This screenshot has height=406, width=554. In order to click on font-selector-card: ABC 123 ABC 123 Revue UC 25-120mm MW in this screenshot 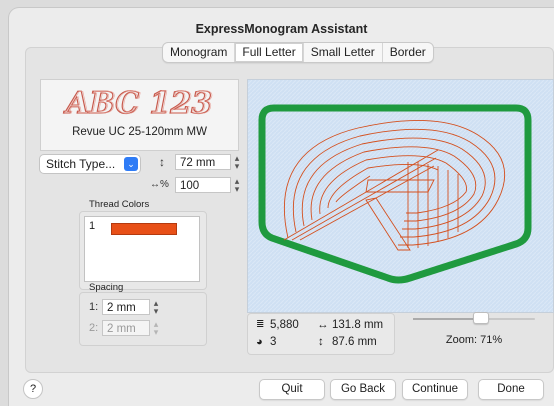, I will do `click(139, 115)`.